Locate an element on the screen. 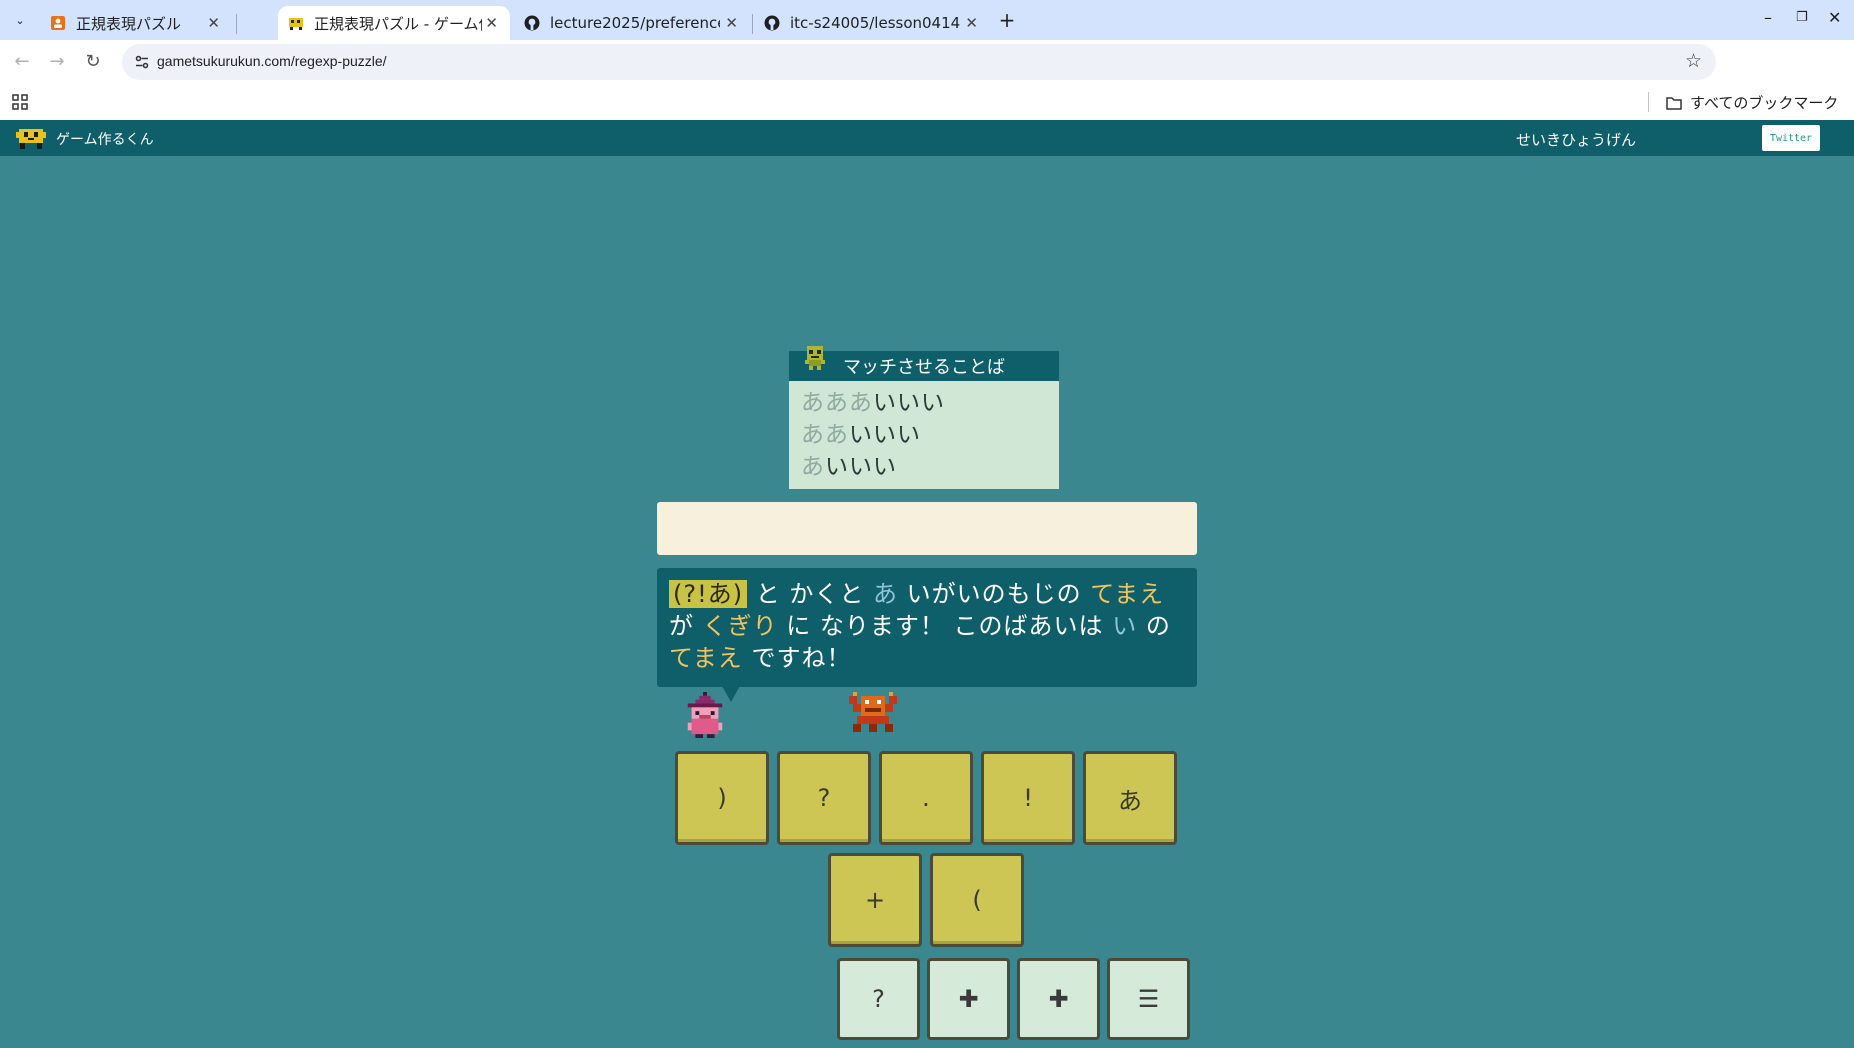 Image resolution: width=1854 pixels, height=1048 pixels. tab-regexp-puzzle-game: 正規表現パズル - ゲーム作るくん ✕ is located at coordinates (394, 23).